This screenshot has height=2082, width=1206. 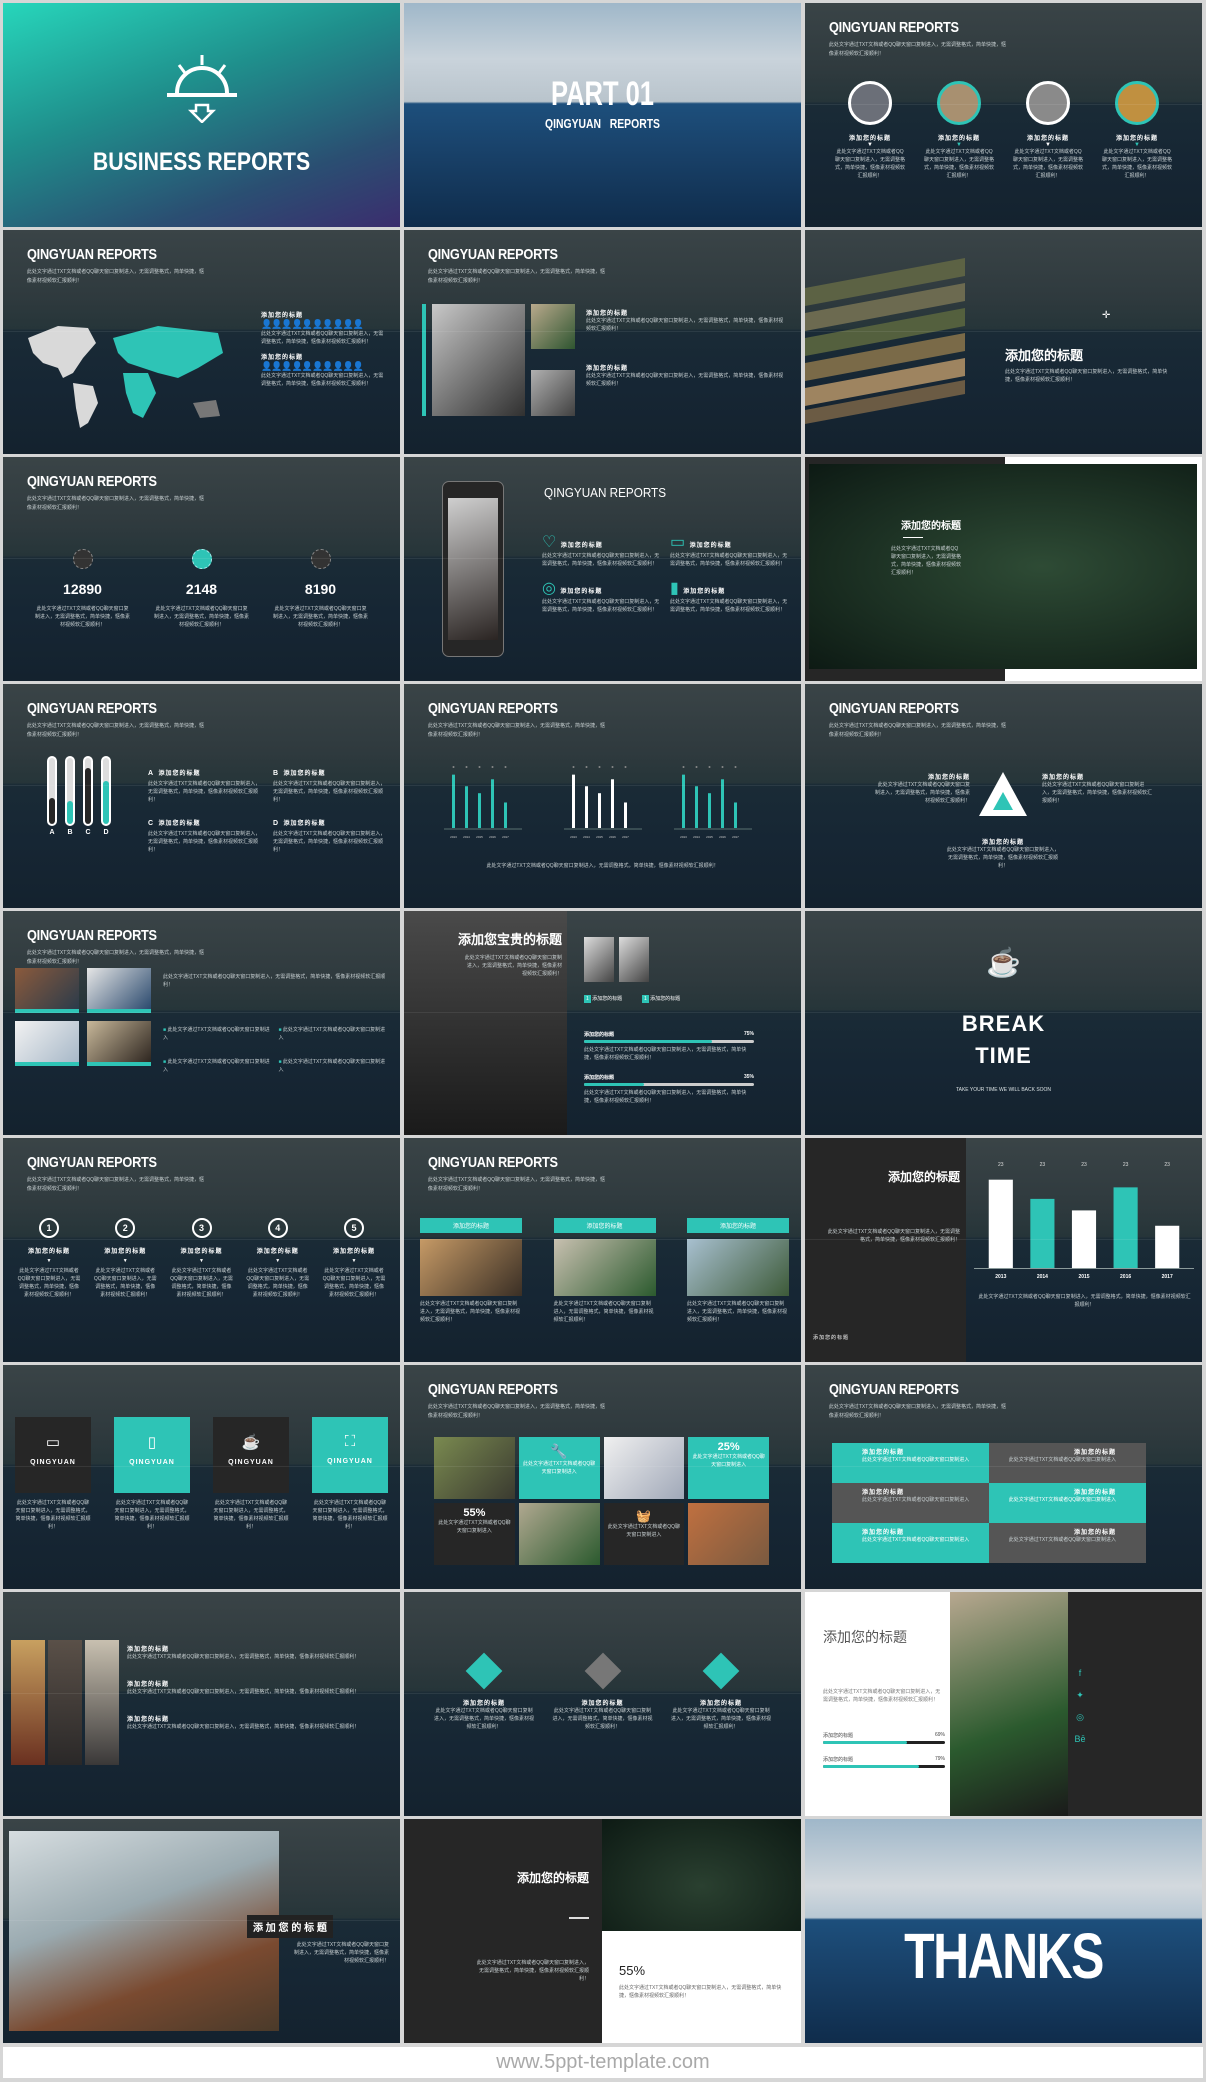 What do you see at coordinates (277, 1252) in the screenshot?
I see `step-heading: 添加您的标题` at bounding box center [277, 1252].